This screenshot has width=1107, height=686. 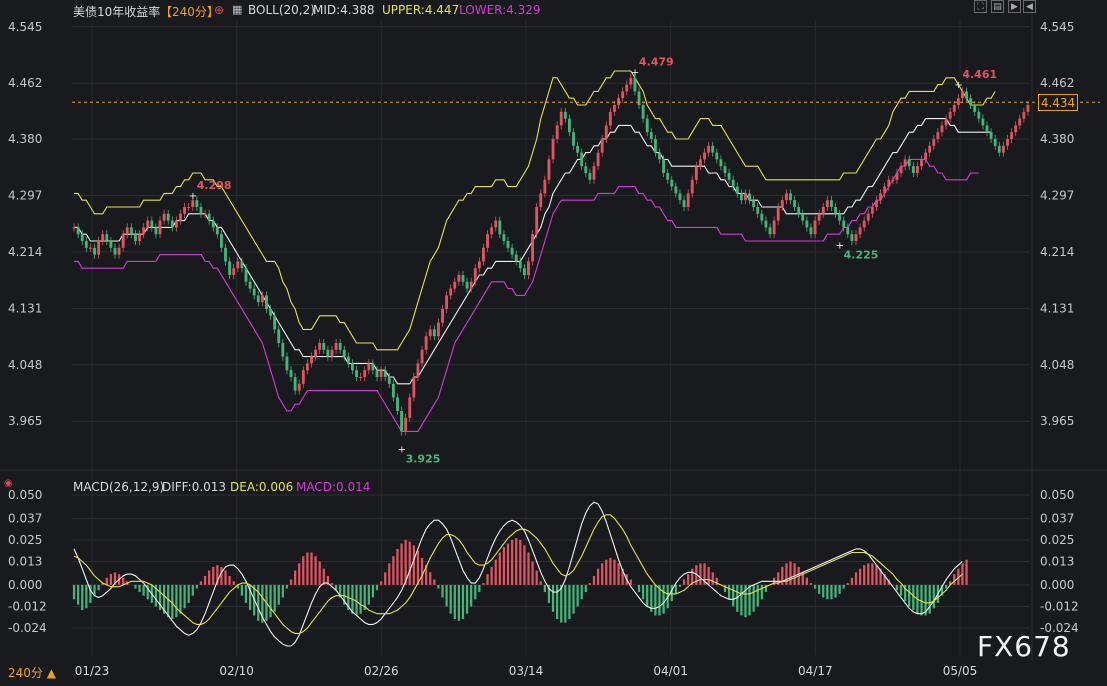 What do you see at coordinates (25, 83) in the screenshot?
I see `price-y-tick-left: 4.462` at bounding box center [25, 83].